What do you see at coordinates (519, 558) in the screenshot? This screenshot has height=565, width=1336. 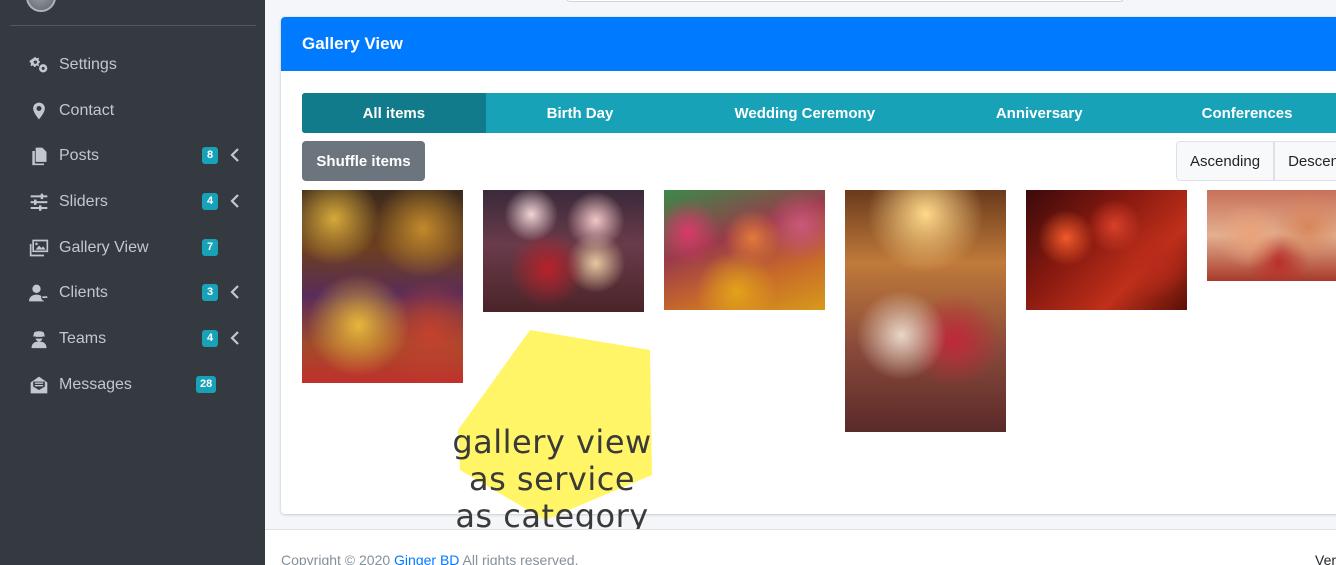 I see `footer-rights-text: All rights reserved.` at bounding box center [519, 558].